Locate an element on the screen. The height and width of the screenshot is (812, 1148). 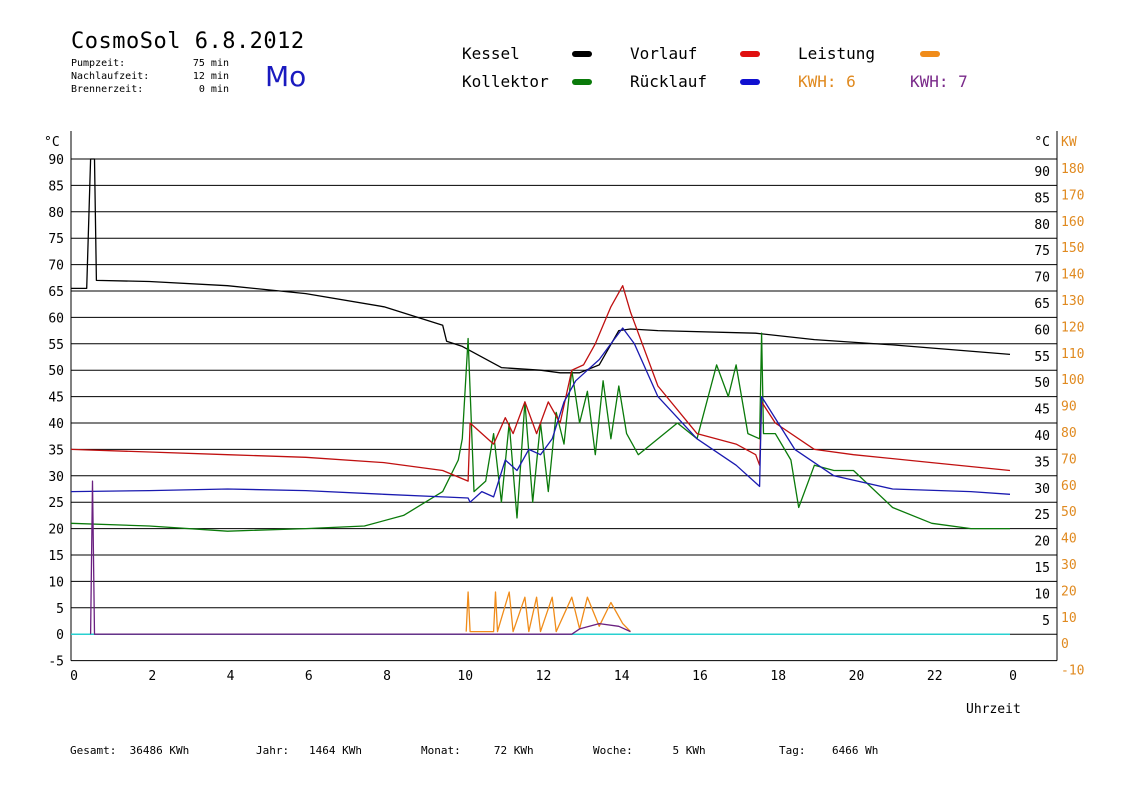
footer-gesamt: Gesamt: 36486 KWh is located at coordinates (129, 750).